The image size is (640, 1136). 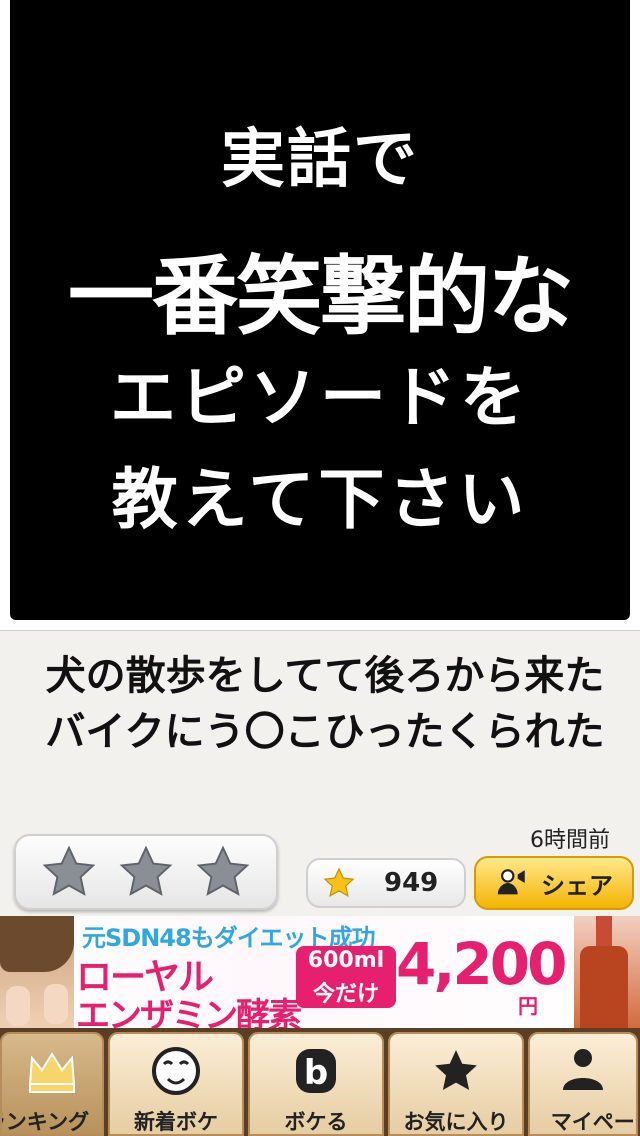 I want to click on tab-new-boke: 新着ボケ, so click(x=176, y=1084).